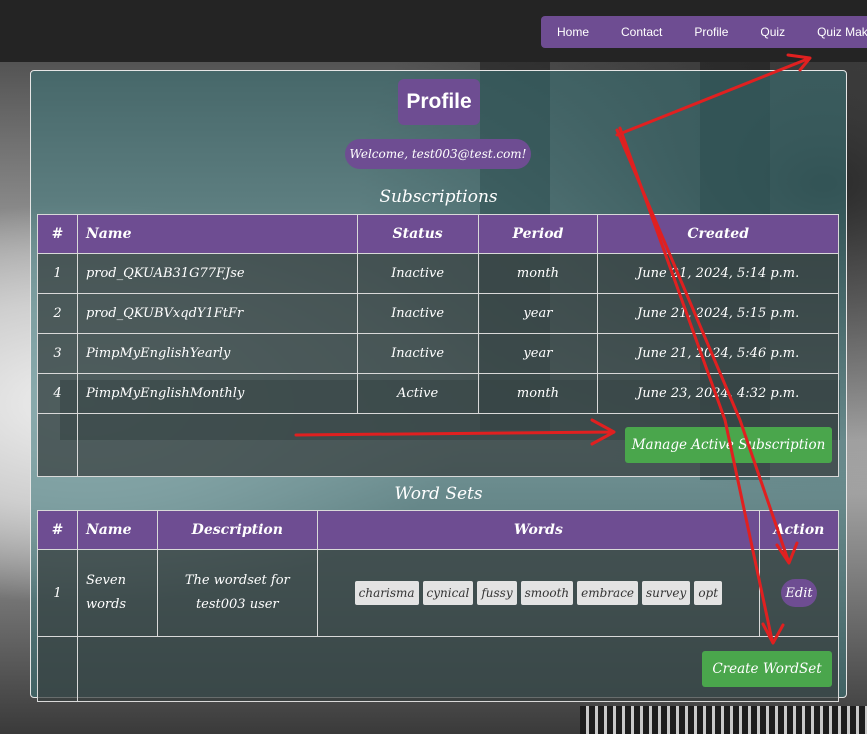 This screenshot has width=867, height=734. Describe the element at coordinates (767, 669) in the screenshot. I see `create-wordset-button: Create WordSet` at that location.